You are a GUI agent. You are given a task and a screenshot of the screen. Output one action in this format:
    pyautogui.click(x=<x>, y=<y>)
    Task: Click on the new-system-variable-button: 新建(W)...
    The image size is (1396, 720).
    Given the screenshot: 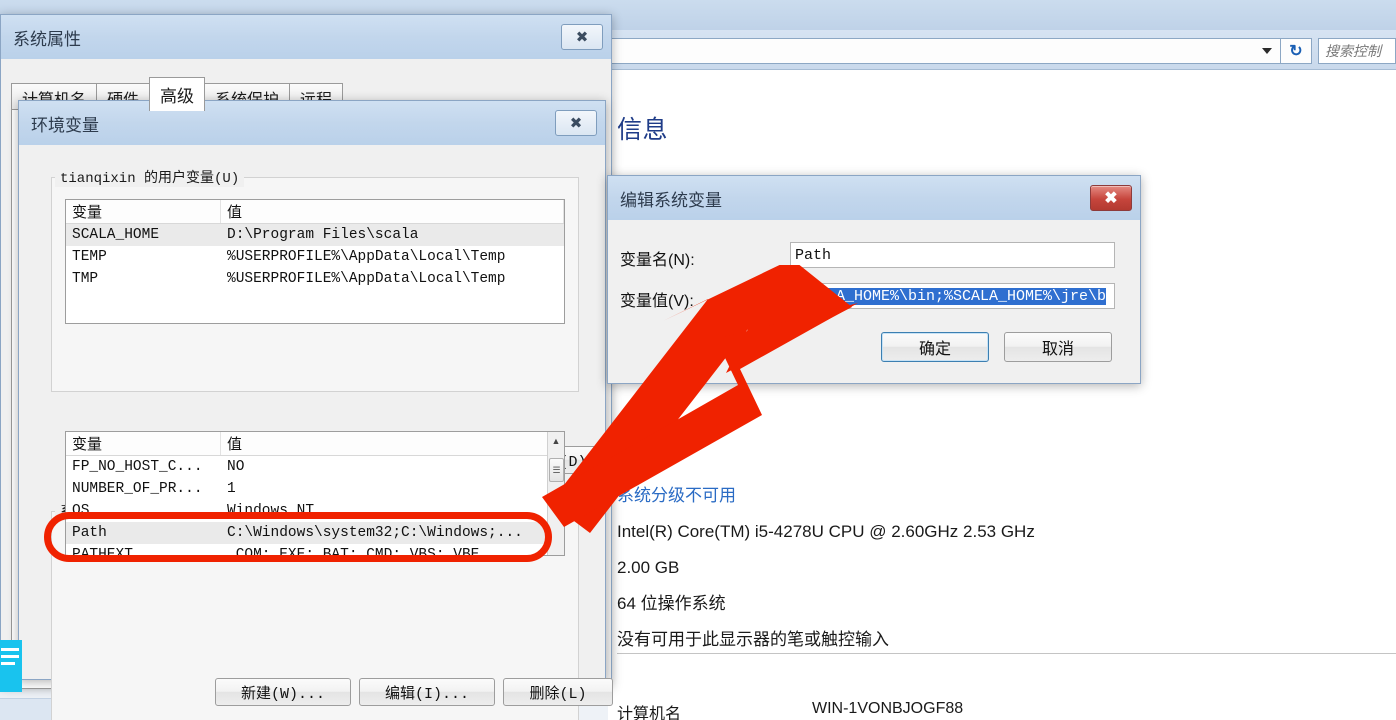 What is the action you would take?
    pyautogui.click(x=283, y=692)
    